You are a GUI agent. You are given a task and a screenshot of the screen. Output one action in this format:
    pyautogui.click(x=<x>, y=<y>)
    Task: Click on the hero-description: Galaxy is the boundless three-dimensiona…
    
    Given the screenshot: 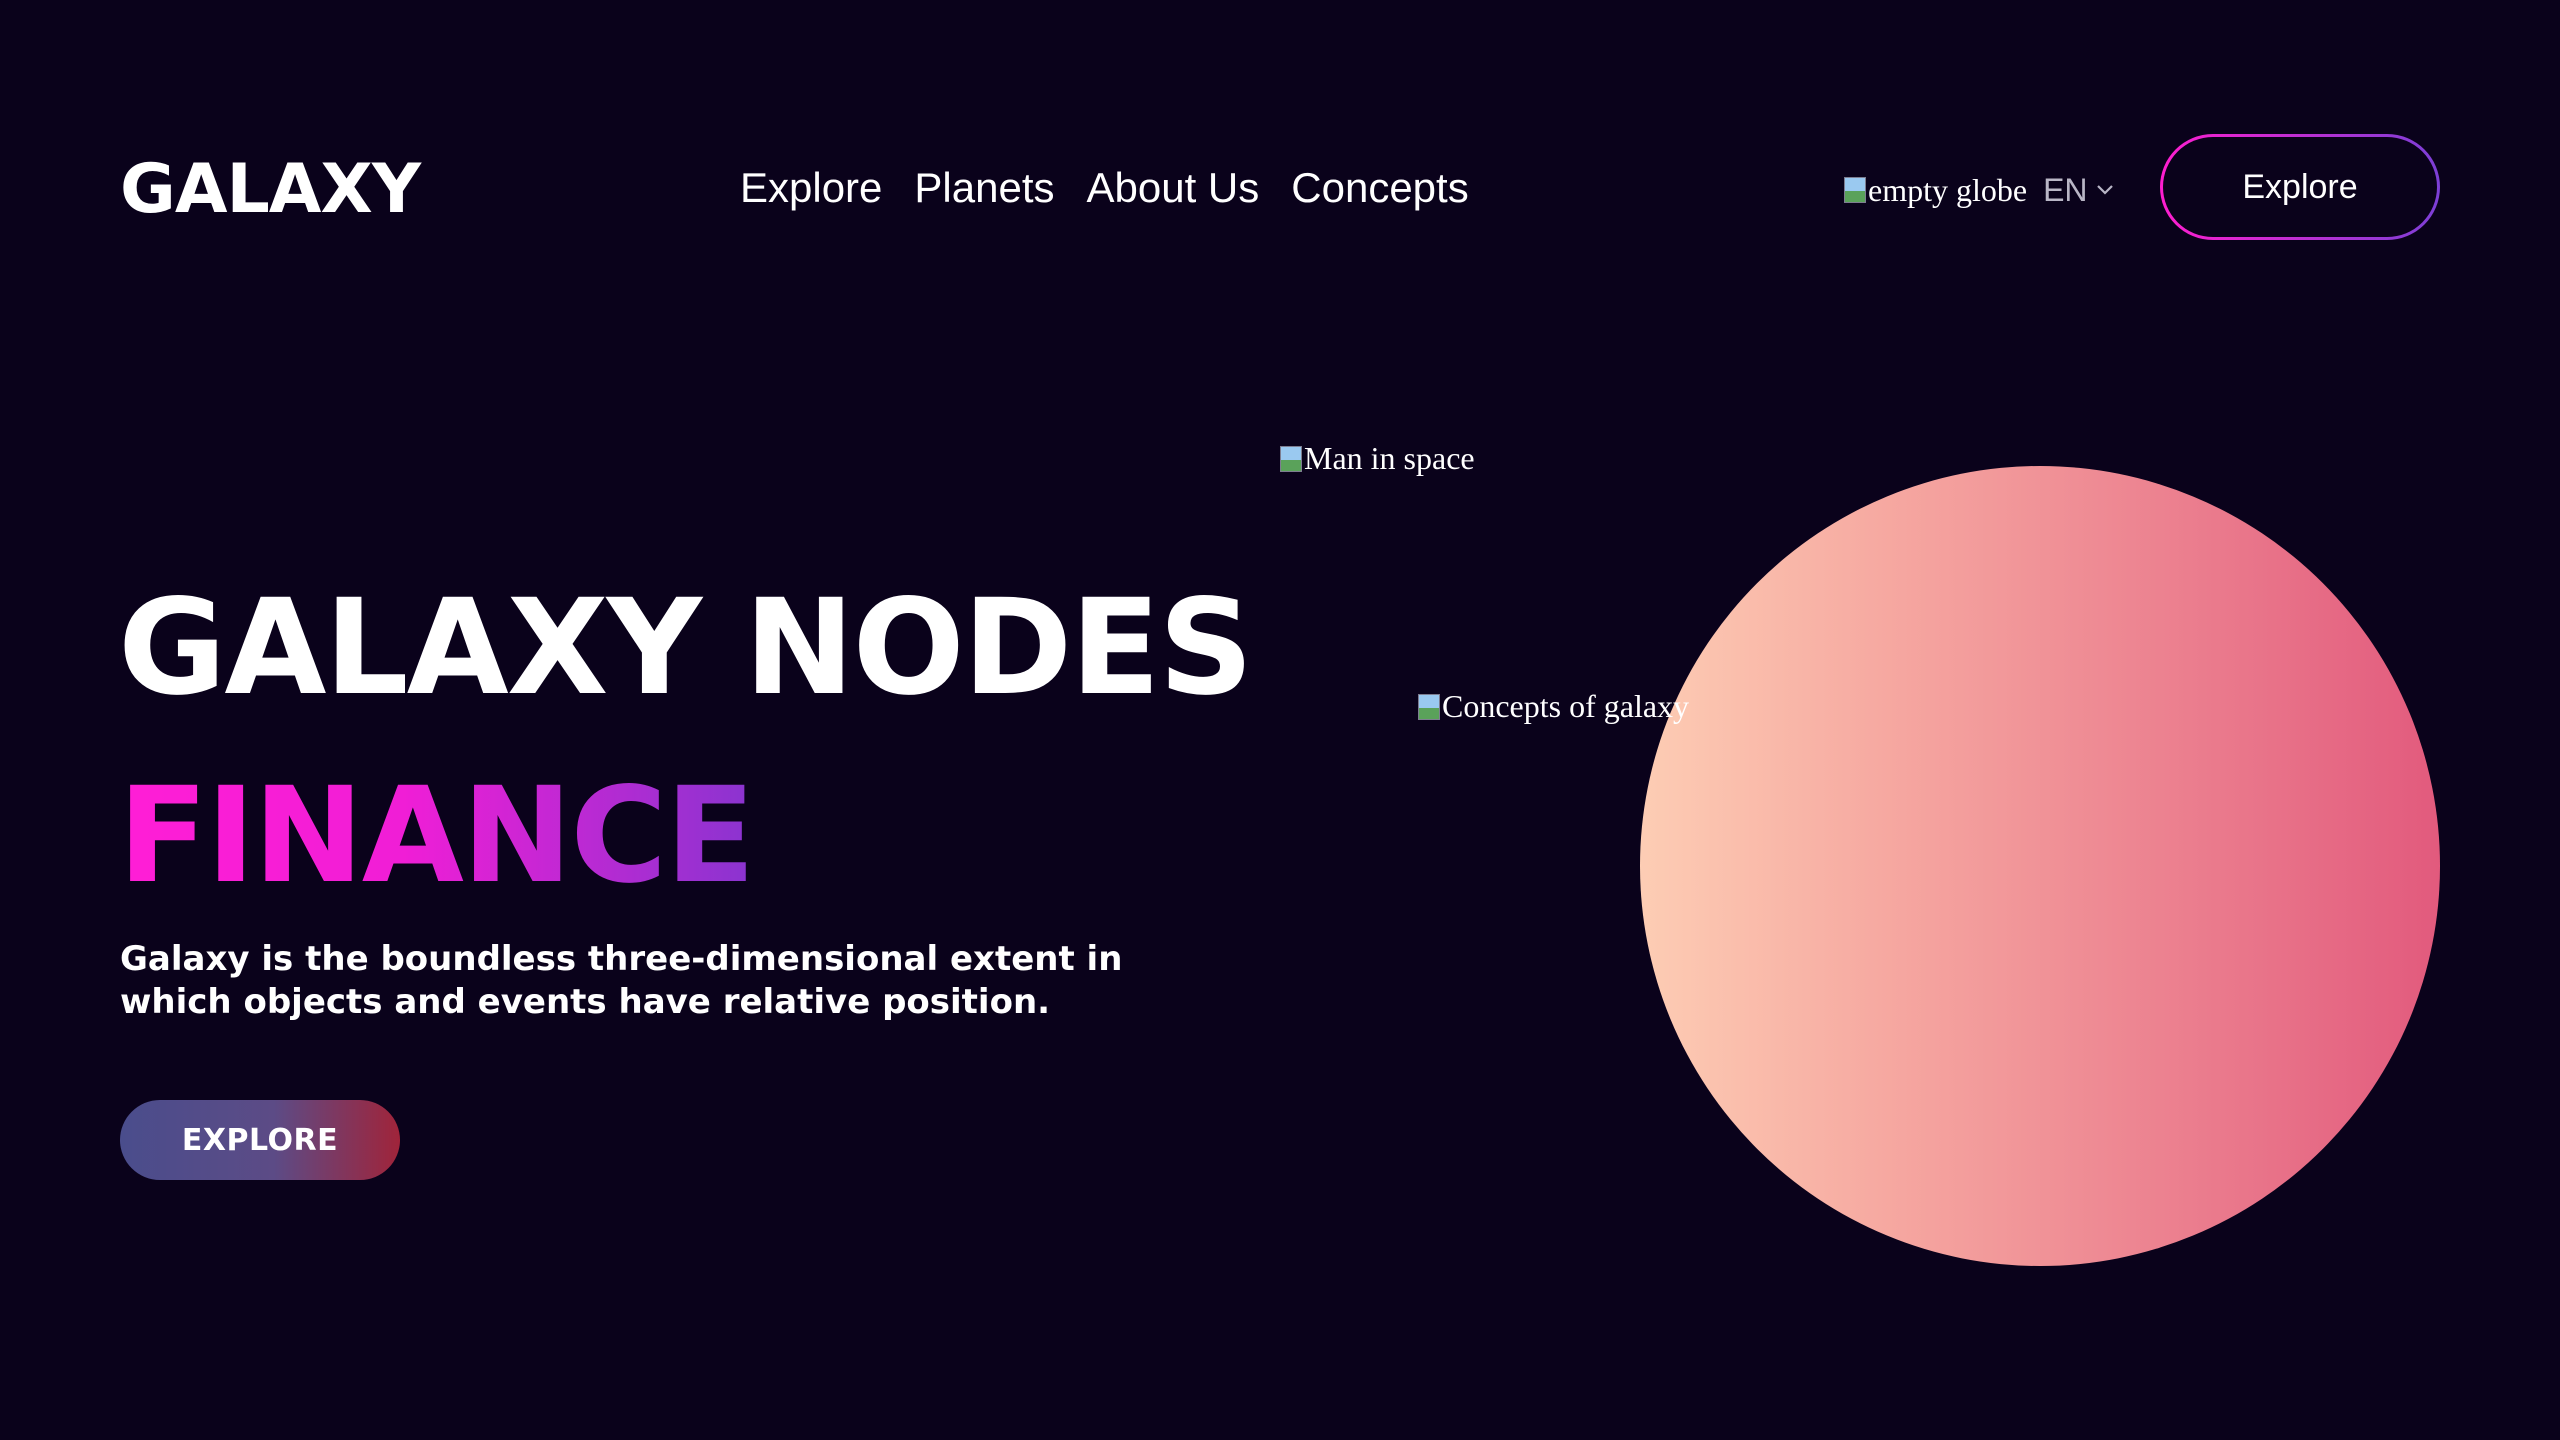 What is the action you would take?
    pyautogui.click(x=621, y=980)
    